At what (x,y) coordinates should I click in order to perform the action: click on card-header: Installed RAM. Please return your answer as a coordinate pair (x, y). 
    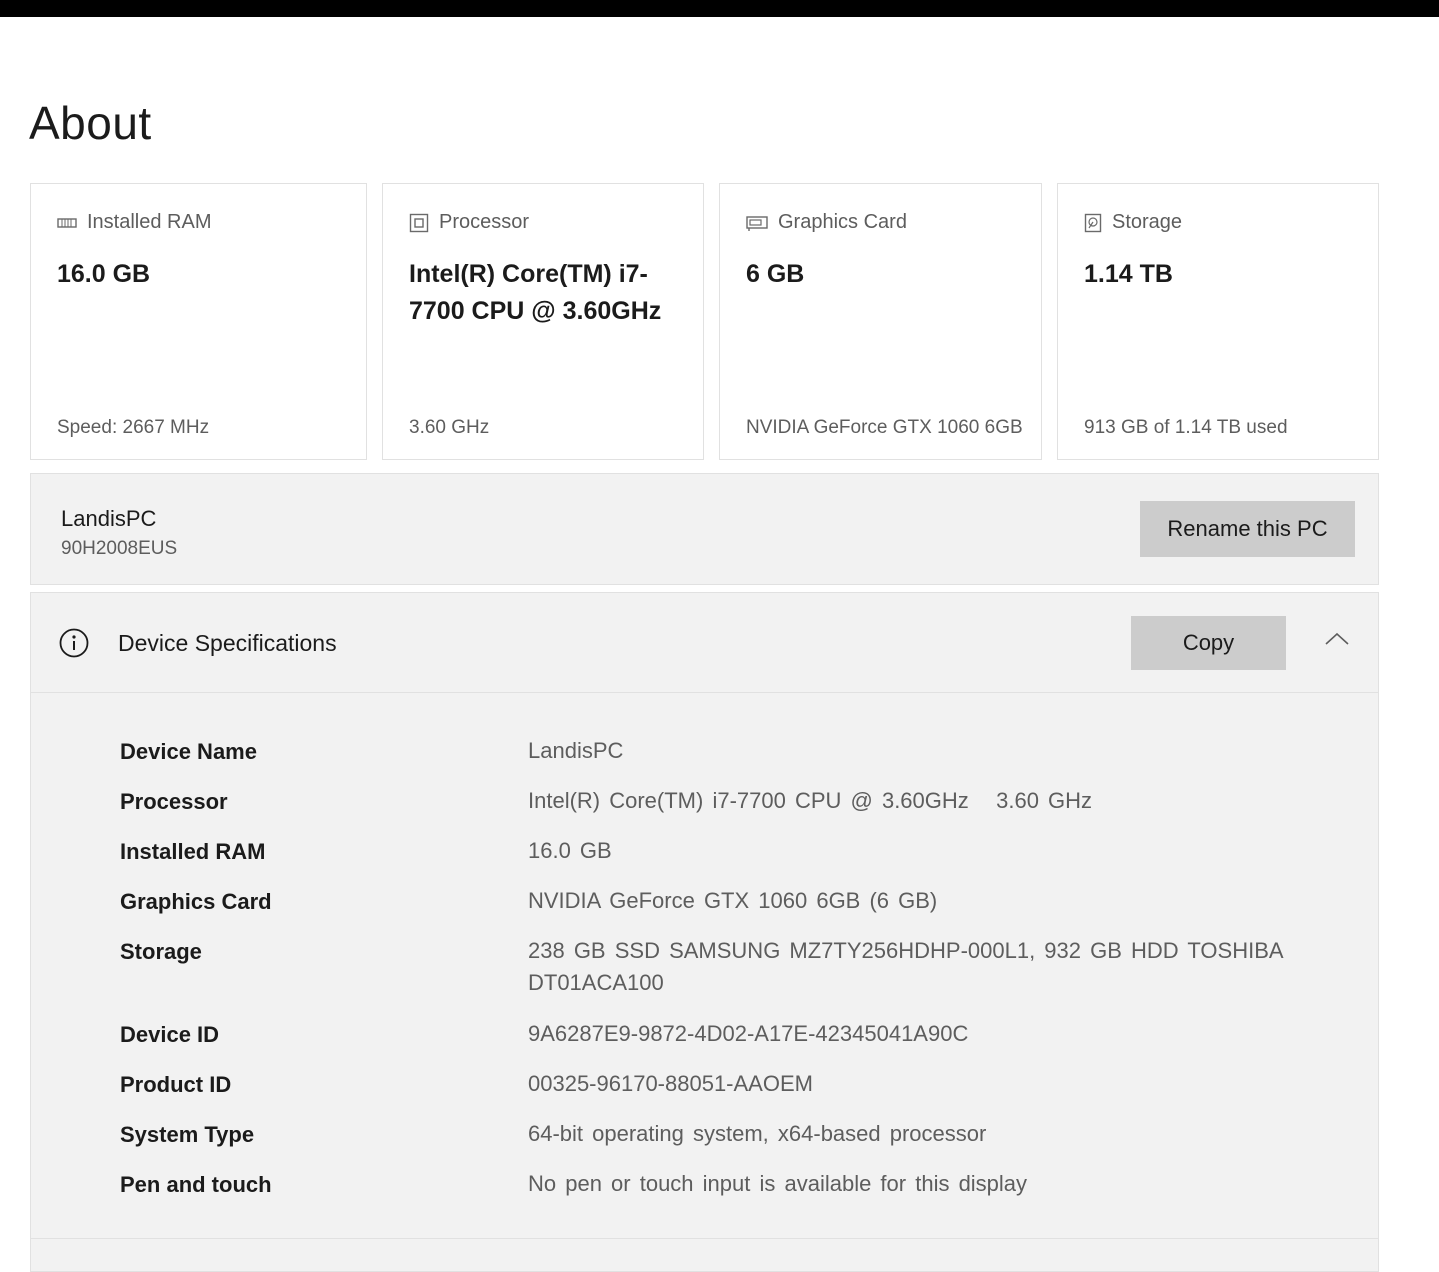
    Looking at the image, I should click on (134, 222).